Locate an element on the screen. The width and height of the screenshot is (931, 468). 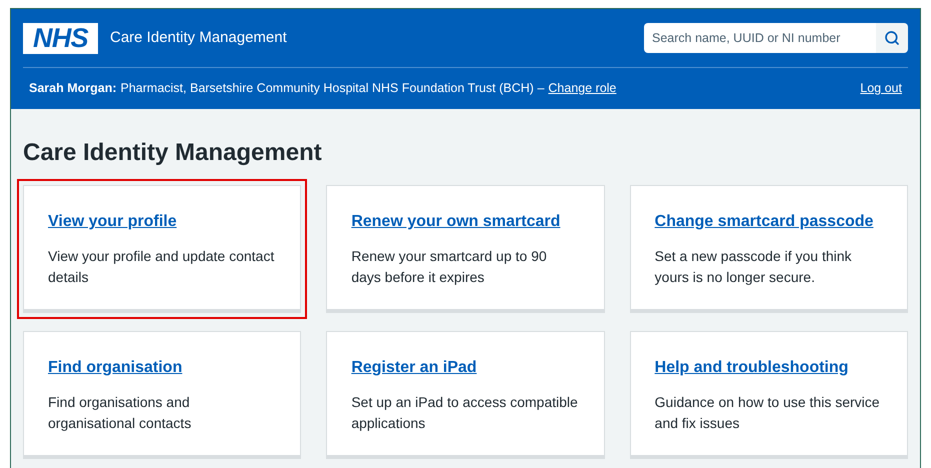
user-role: Pharmacist, Barsetshire Community Hospital NHS Foundation Trust (BCH) – is located at coordinates (332, 89).